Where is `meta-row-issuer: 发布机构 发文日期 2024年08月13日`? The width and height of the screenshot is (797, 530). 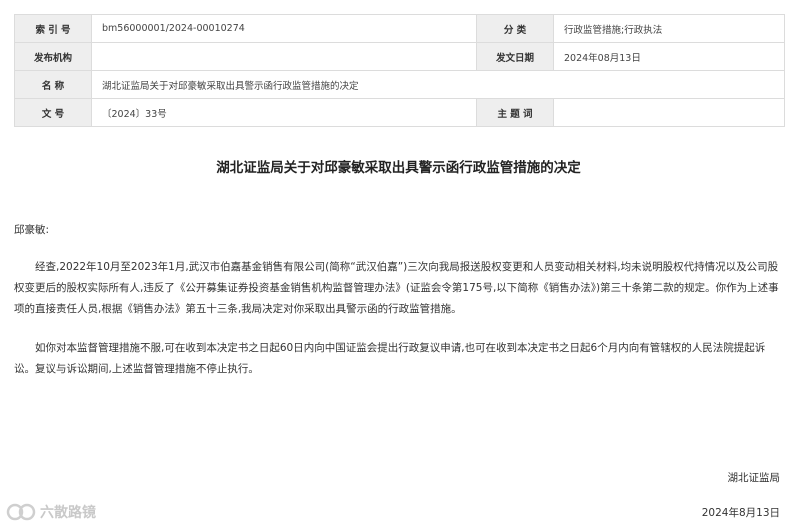 meta-row-issuer: 发布机构 发文日期 2024年08月13日 is located at coordinates (399, 56).